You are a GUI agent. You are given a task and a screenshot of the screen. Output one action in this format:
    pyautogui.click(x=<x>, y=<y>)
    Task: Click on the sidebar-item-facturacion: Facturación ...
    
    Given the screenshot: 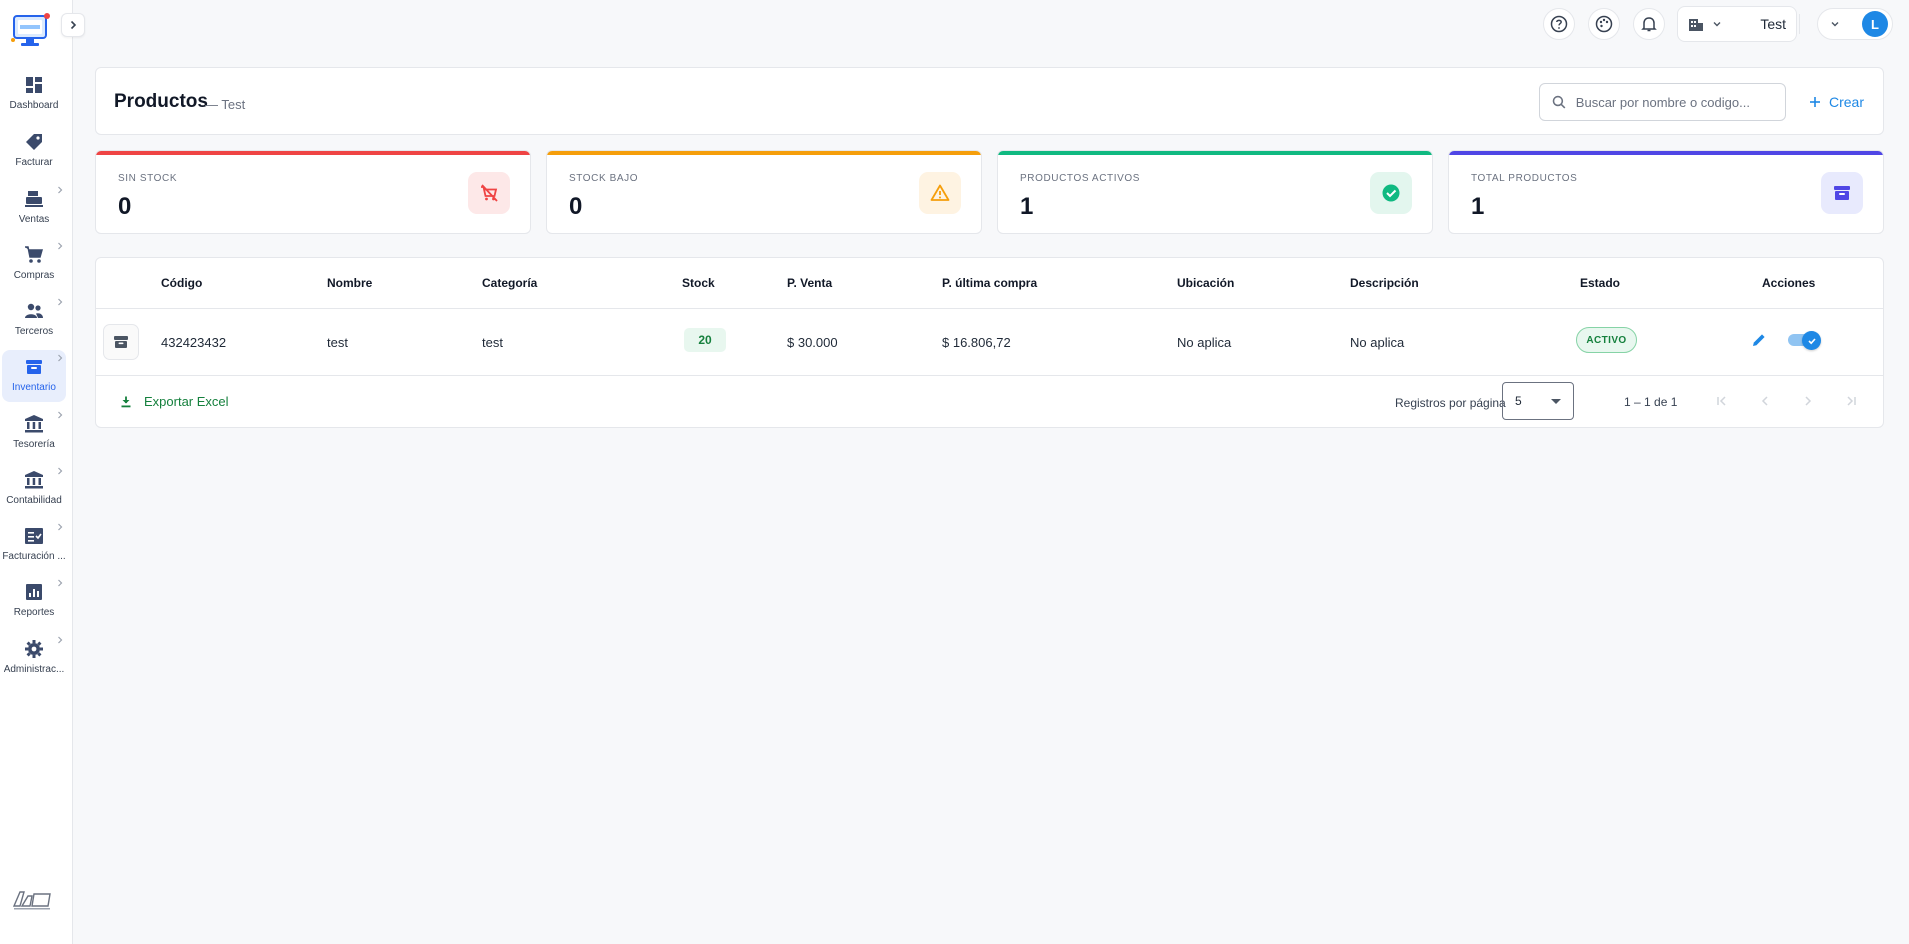 What is the action you would take?
    pyautogui.click(x=34, y=545)
    